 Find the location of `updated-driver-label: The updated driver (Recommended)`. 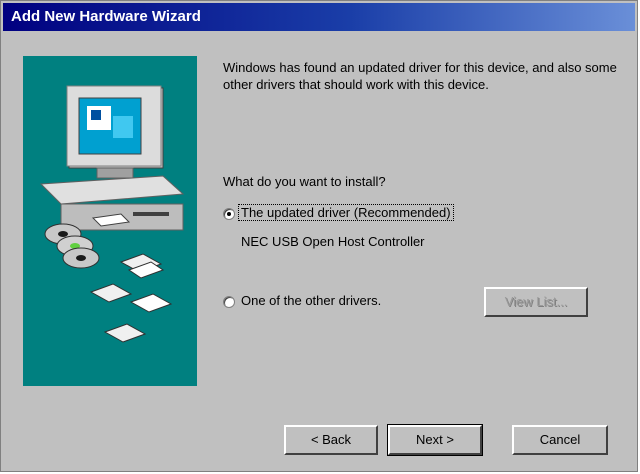

updated-driver-label: The updated driver (Recommended) is located at coordinates (346, 212).